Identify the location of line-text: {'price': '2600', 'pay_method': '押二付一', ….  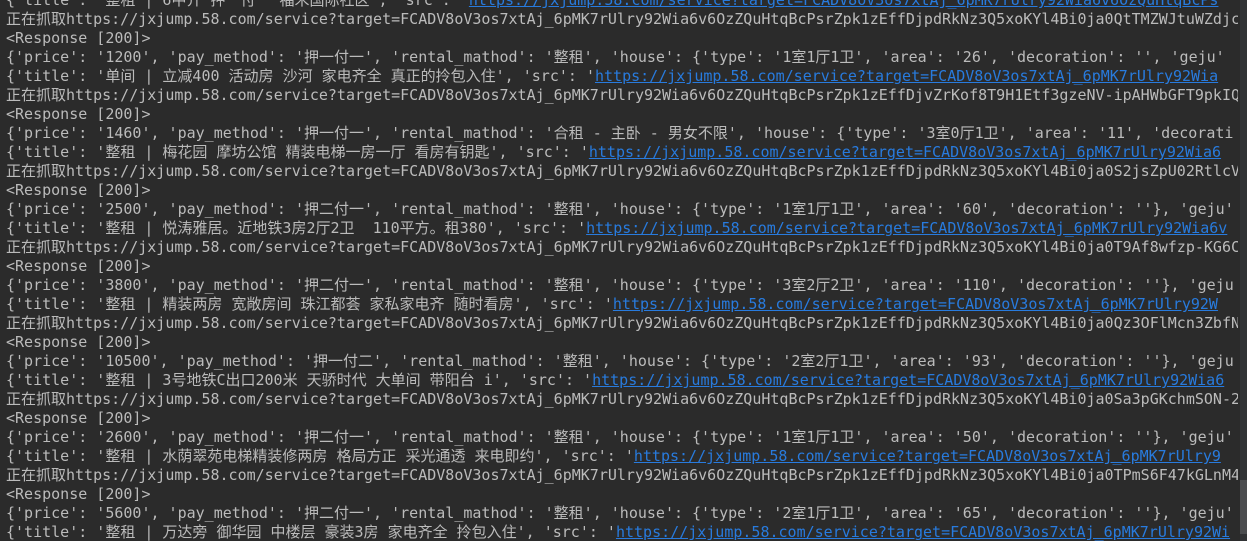
(620, 437).